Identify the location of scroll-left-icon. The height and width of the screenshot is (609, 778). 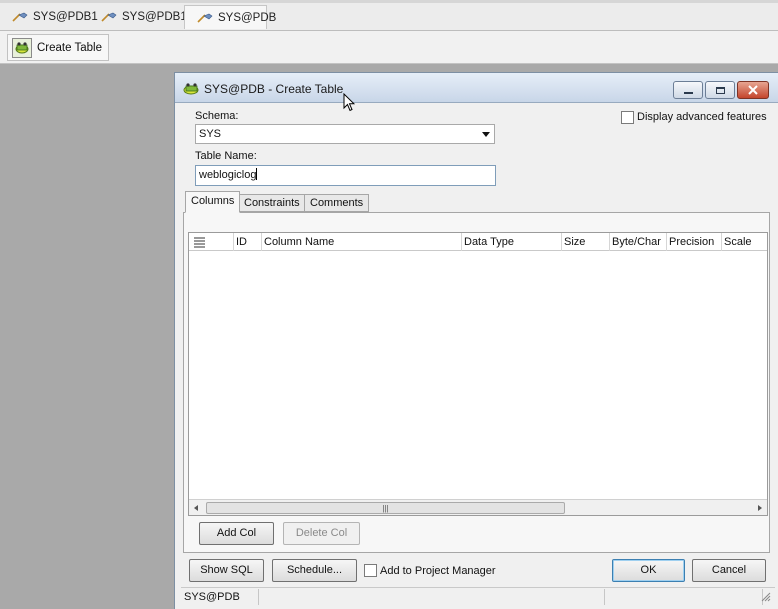
(196, 508).